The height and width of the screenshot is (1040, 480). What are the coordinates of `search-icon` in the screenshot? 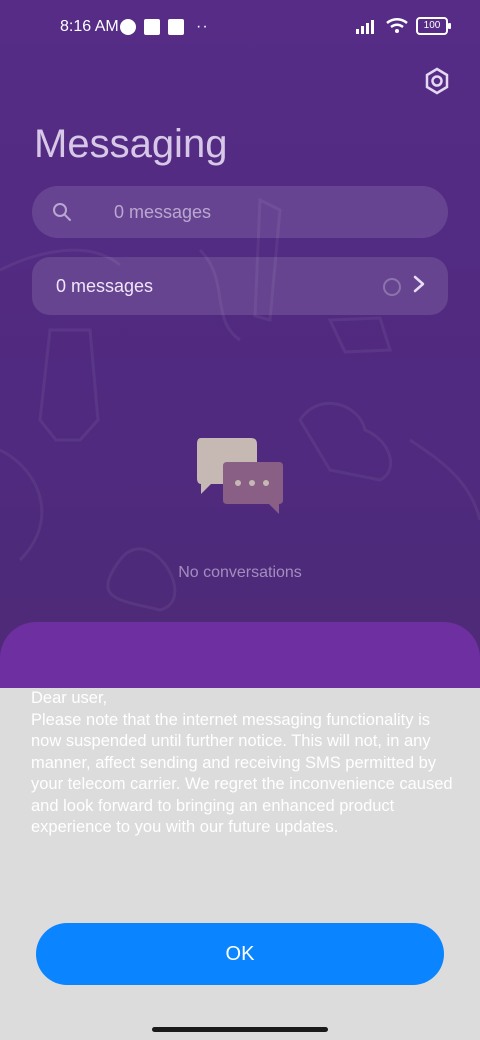 It's located at (62, 212).